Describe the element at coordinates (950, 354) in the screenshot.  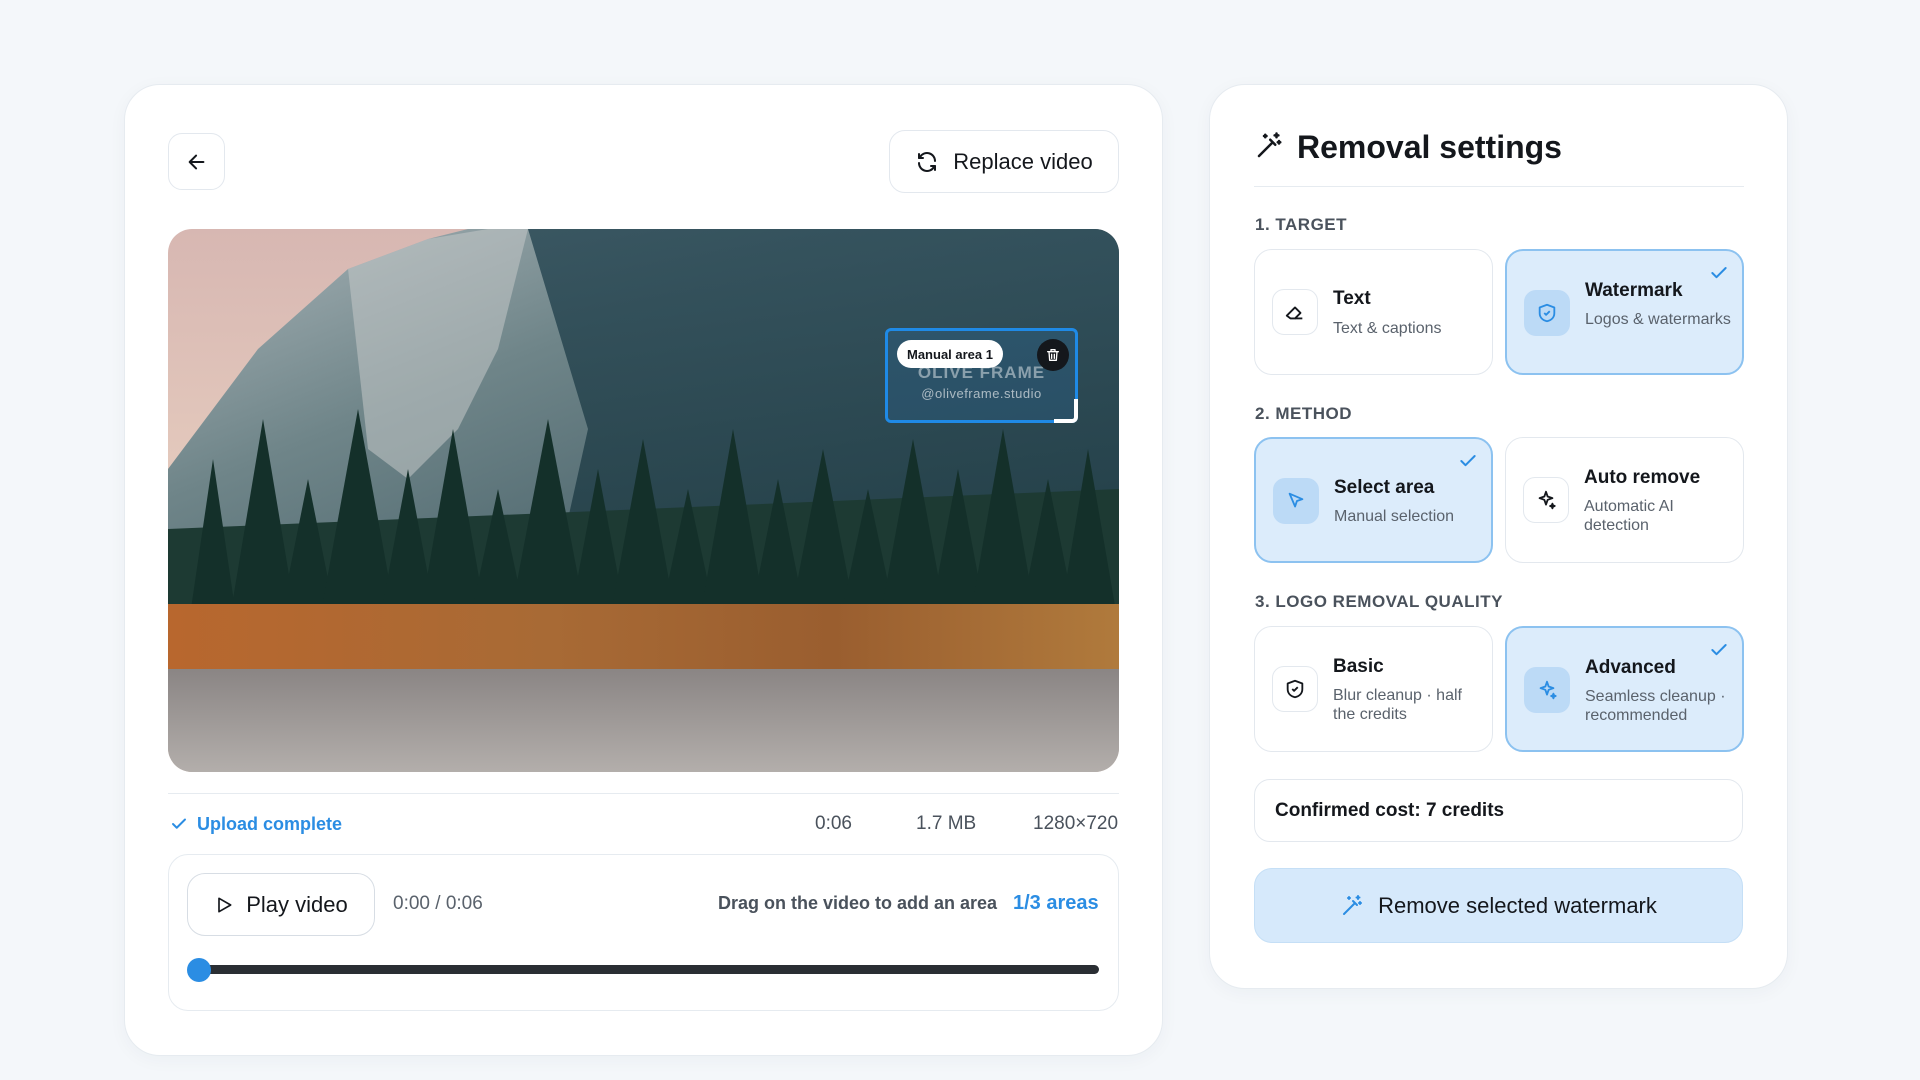
I see `selection-label: Manual area 1` at that location.